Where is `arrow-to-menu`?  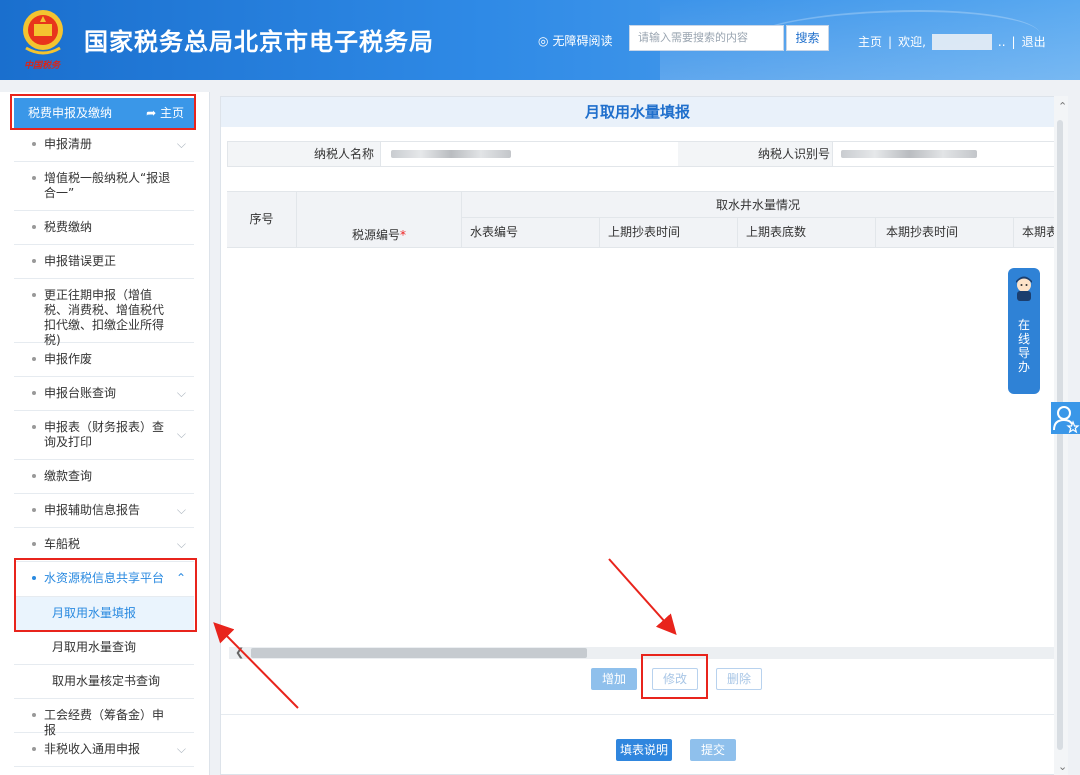
arrow-to-menu is located at coordinates (256, 665).